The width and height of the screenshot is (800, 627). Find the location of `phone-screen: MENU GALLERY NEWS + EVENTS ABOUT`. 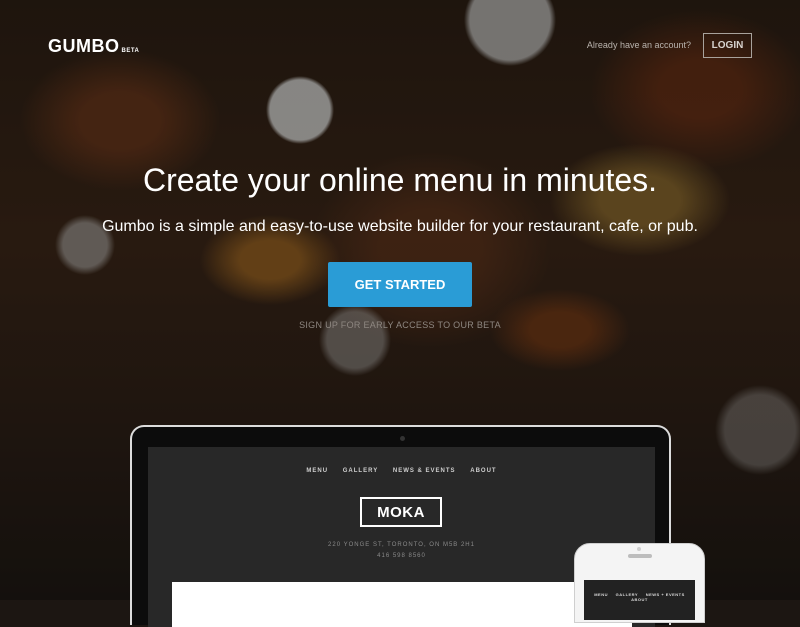

phone-screen: MENU GALLERY NEWS + EVENTS ABOUT is located at coordinates (639, 600).